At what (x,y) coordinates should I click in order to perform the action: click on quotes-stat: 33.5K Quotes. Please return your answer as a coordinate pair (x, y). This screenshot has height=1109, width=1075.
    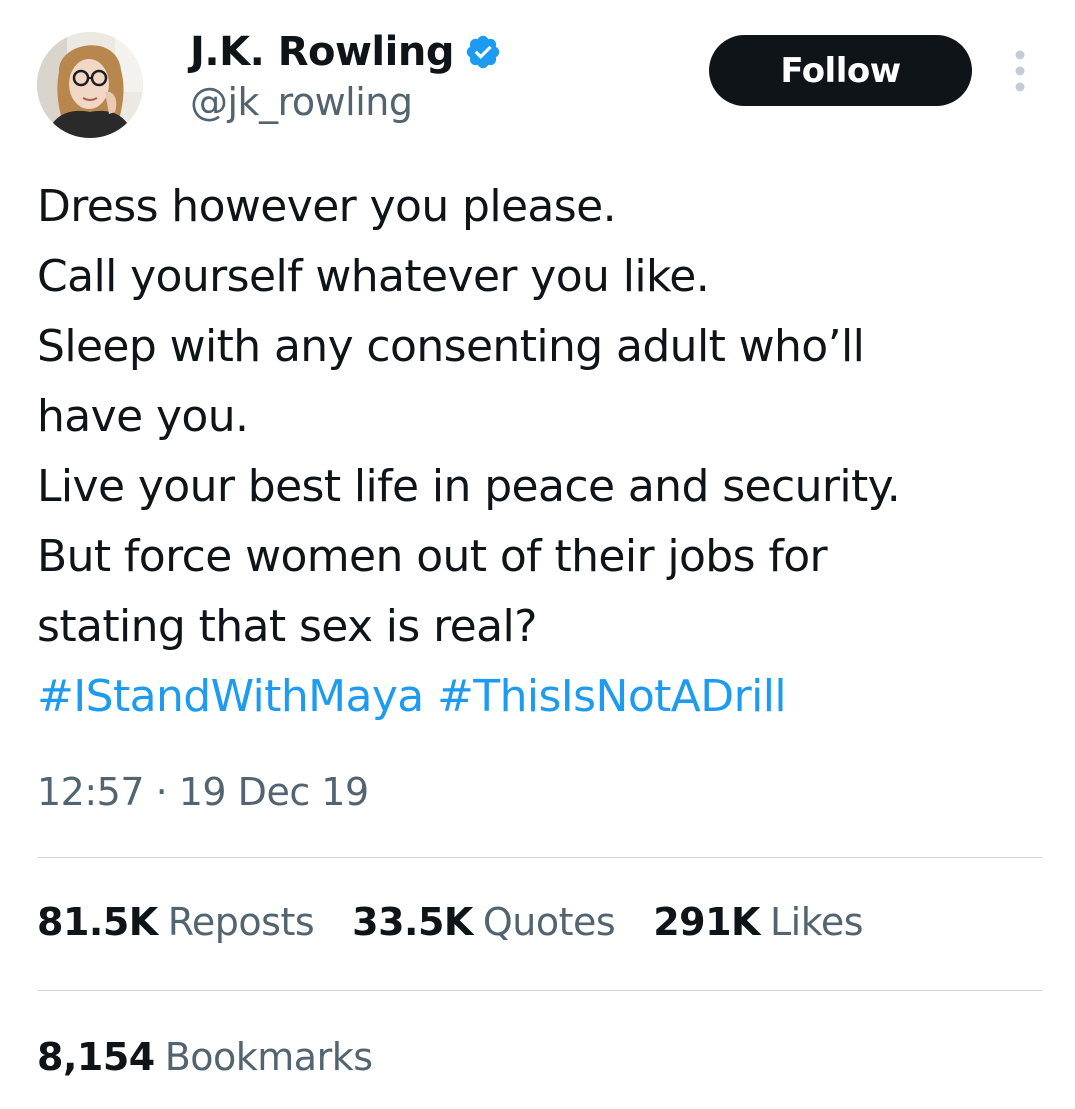
    Looking at the image, I should click on (484, 922).